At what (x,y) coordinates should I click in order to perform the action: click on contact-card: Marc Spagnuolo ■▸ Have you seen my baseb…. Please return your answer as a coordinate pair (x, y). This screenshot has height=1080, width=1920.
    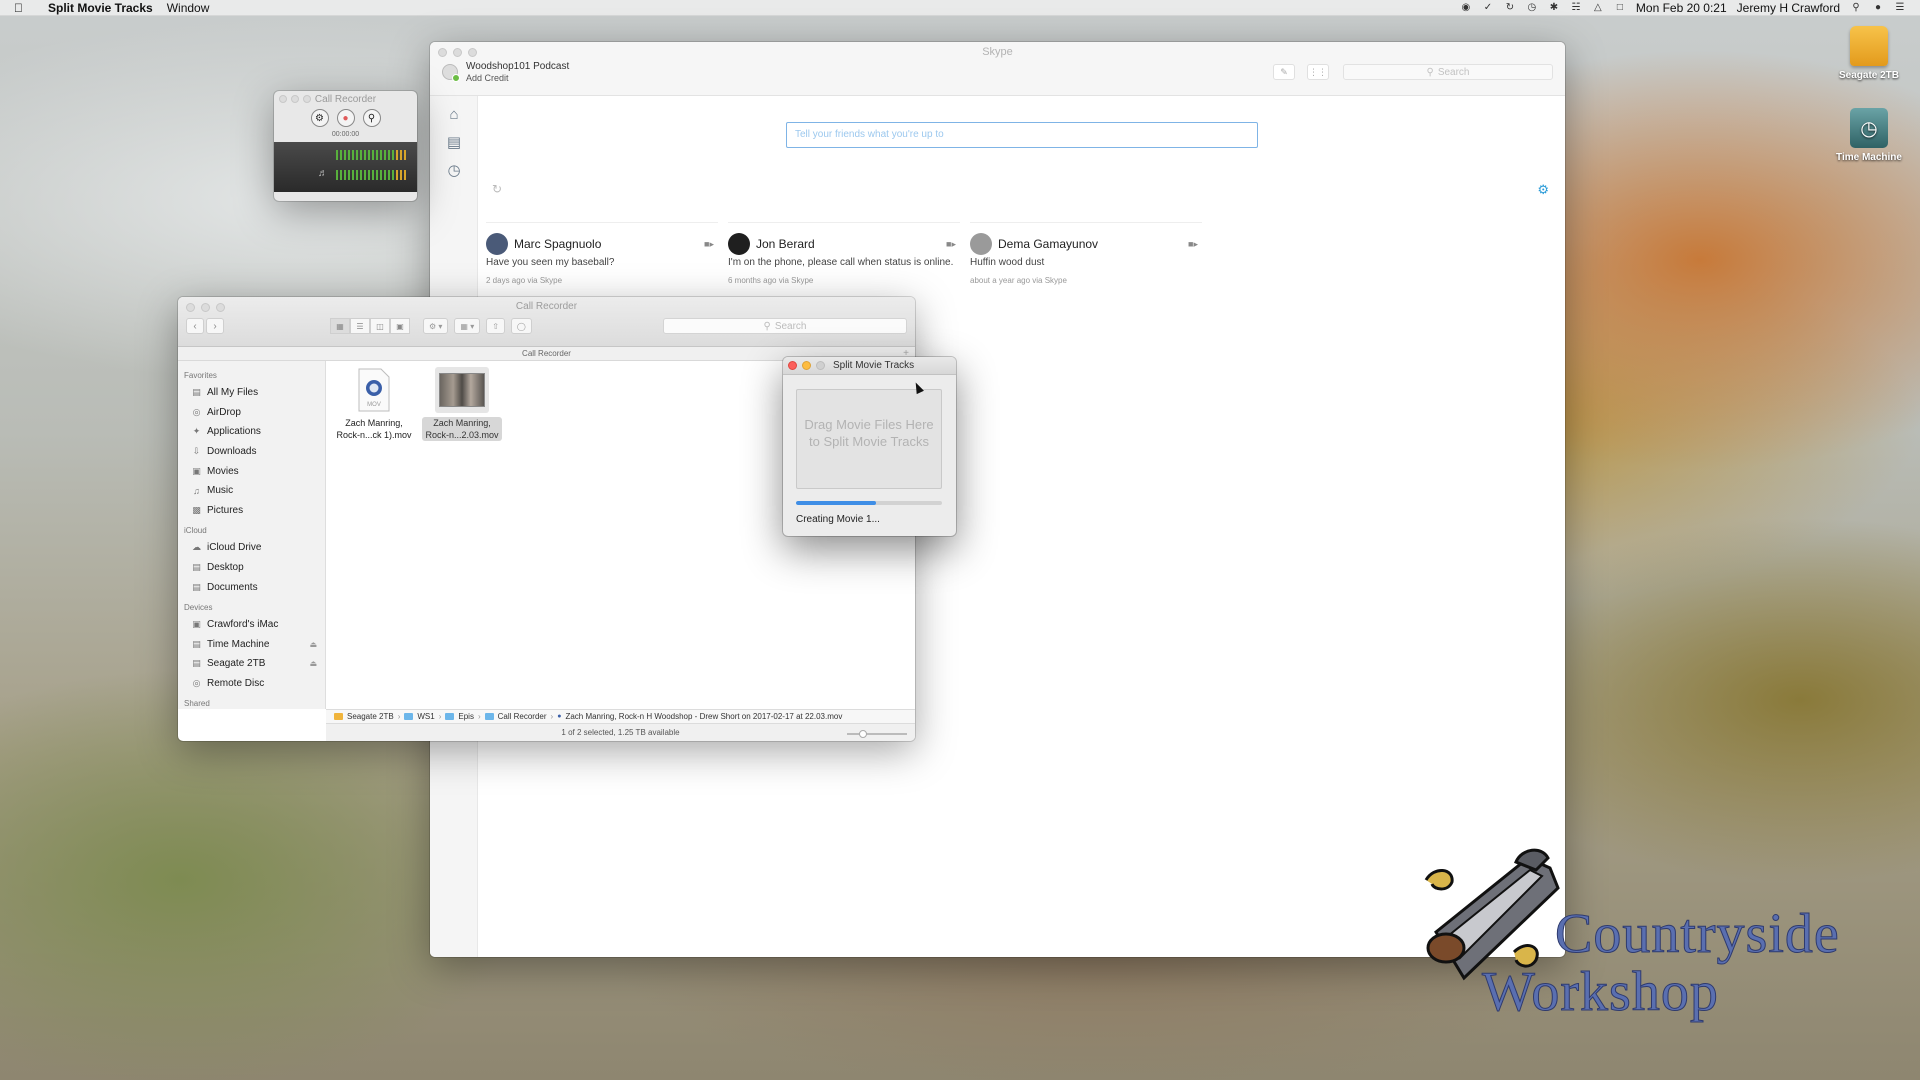
    Looking at the image, I should click on (602, 253).